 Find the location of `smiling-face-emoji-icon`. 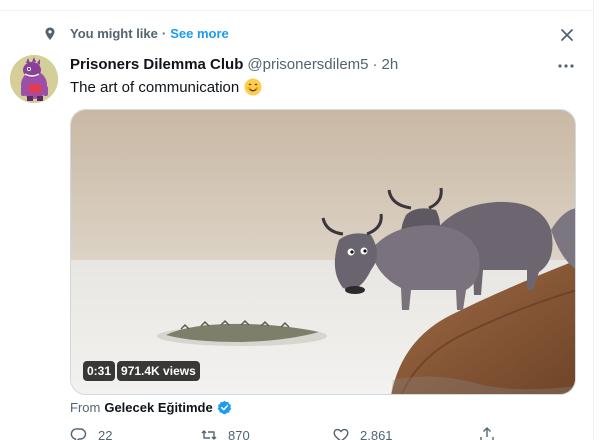

smiling-face-emoji-icon is located at coordinates (253, 87).